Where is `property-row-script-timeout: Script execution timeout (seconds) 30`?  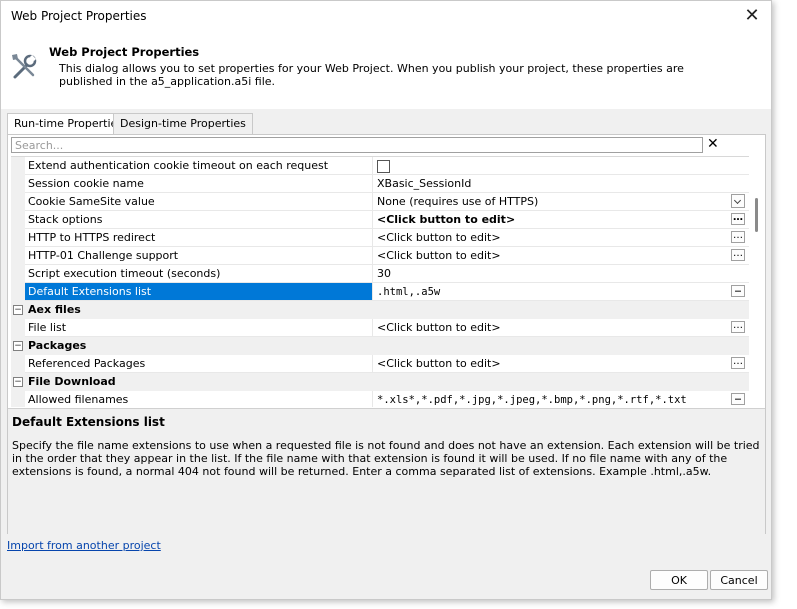
property-row-script-timeout: Script execution timeout (seconds) 30 is located at coordinates (380, 274).